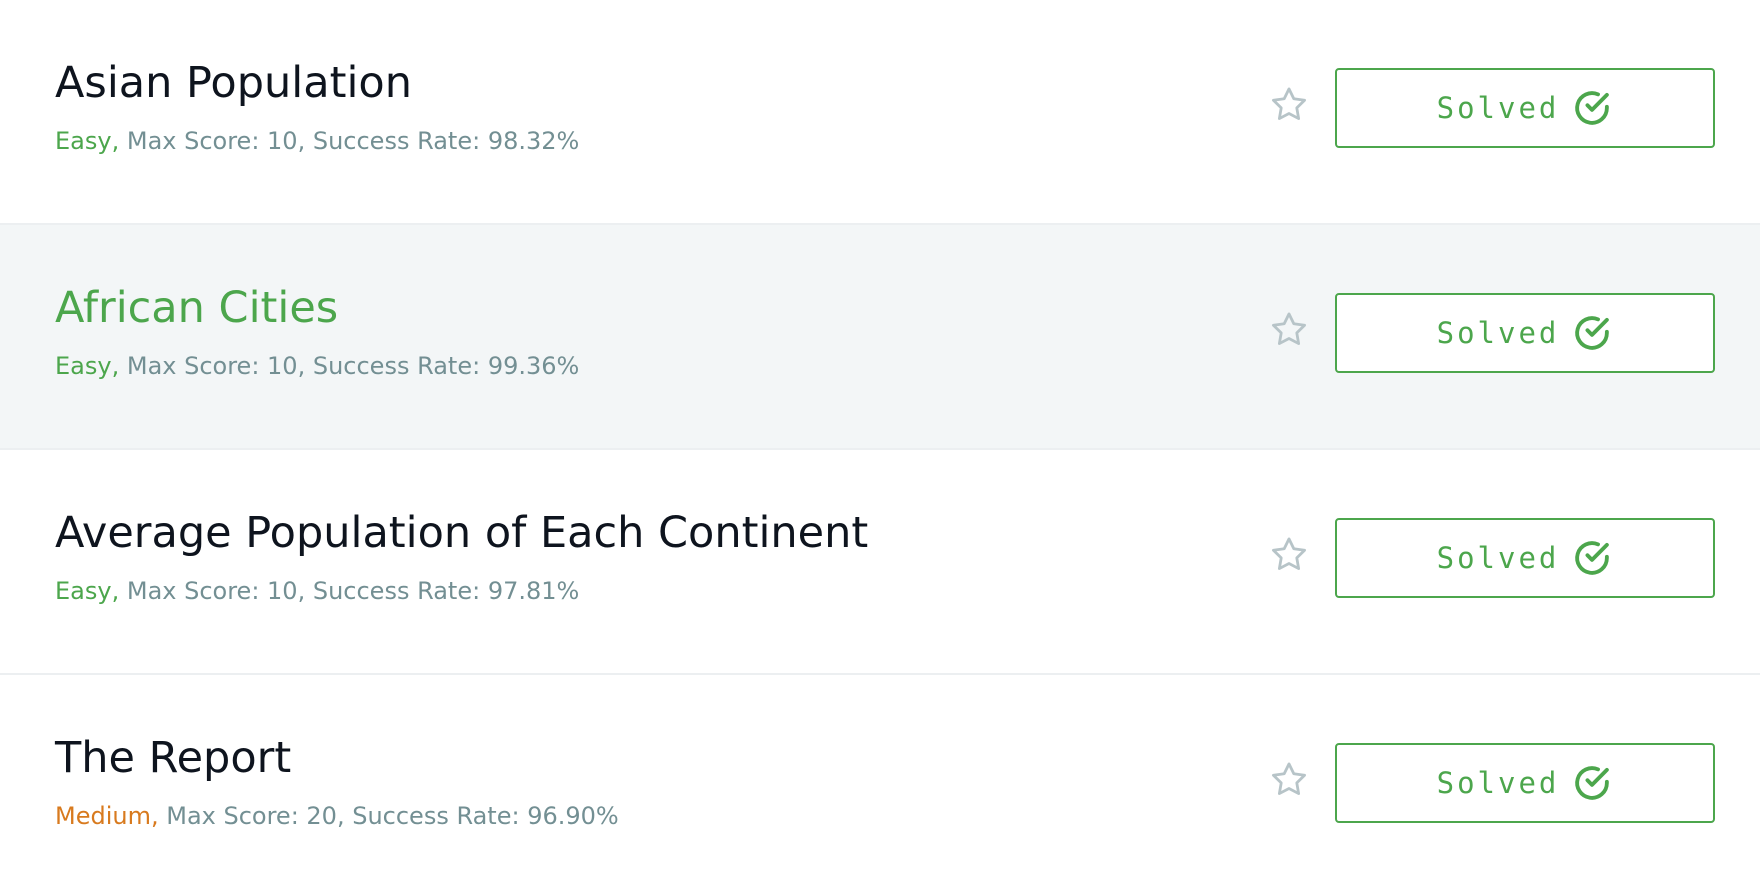 Image resolution: width=1760 pixels, height=886 pixels. I want to click on challenge-title: Asian Population, so click(233, 83).